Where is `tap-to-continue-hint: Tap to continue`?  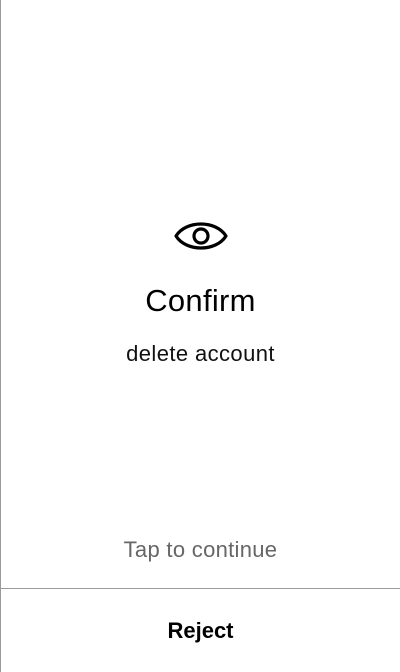
tap-to-continue-hint: Tap to continue is located at coordinates (200, 549).